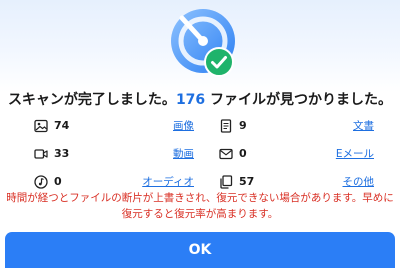 The height and width of the screenshot is (268, 400). I want to click on music-icon, so click(41, 182).